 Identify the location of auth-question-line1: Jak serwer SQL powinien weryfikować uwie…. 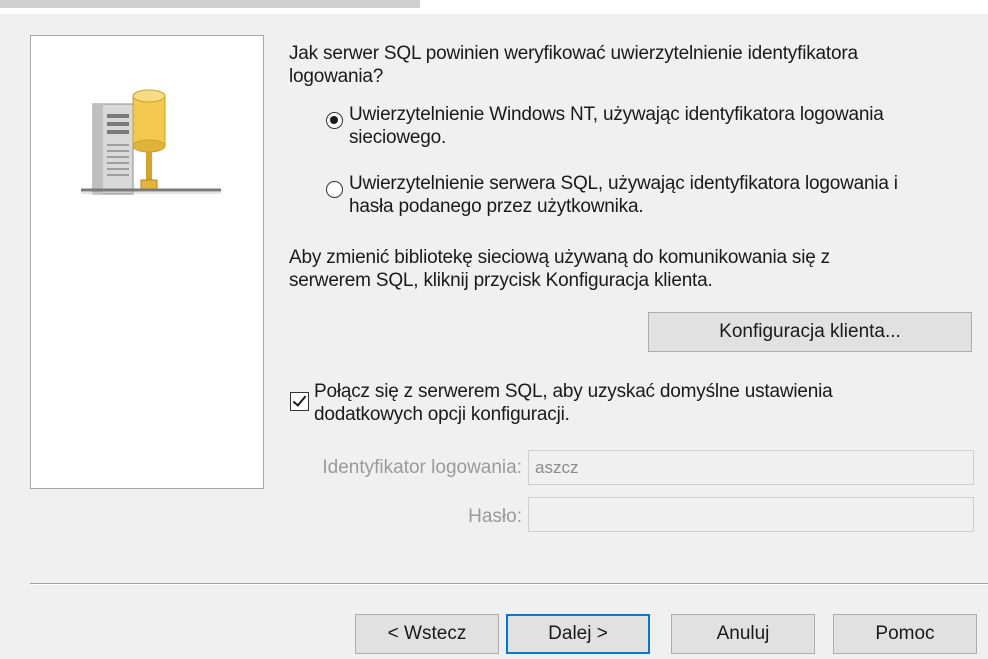
(573, 53).